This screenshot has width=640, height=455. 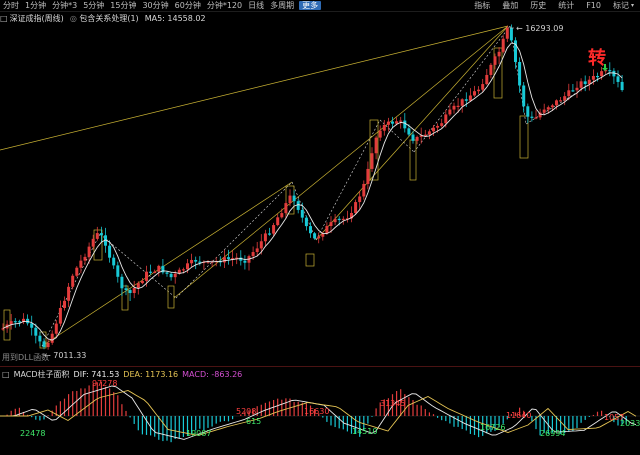 What do you see at coordinates (630, 423) in the screenshot?
I see `macd-area-label: 2033` at bounding box center [630, 423].